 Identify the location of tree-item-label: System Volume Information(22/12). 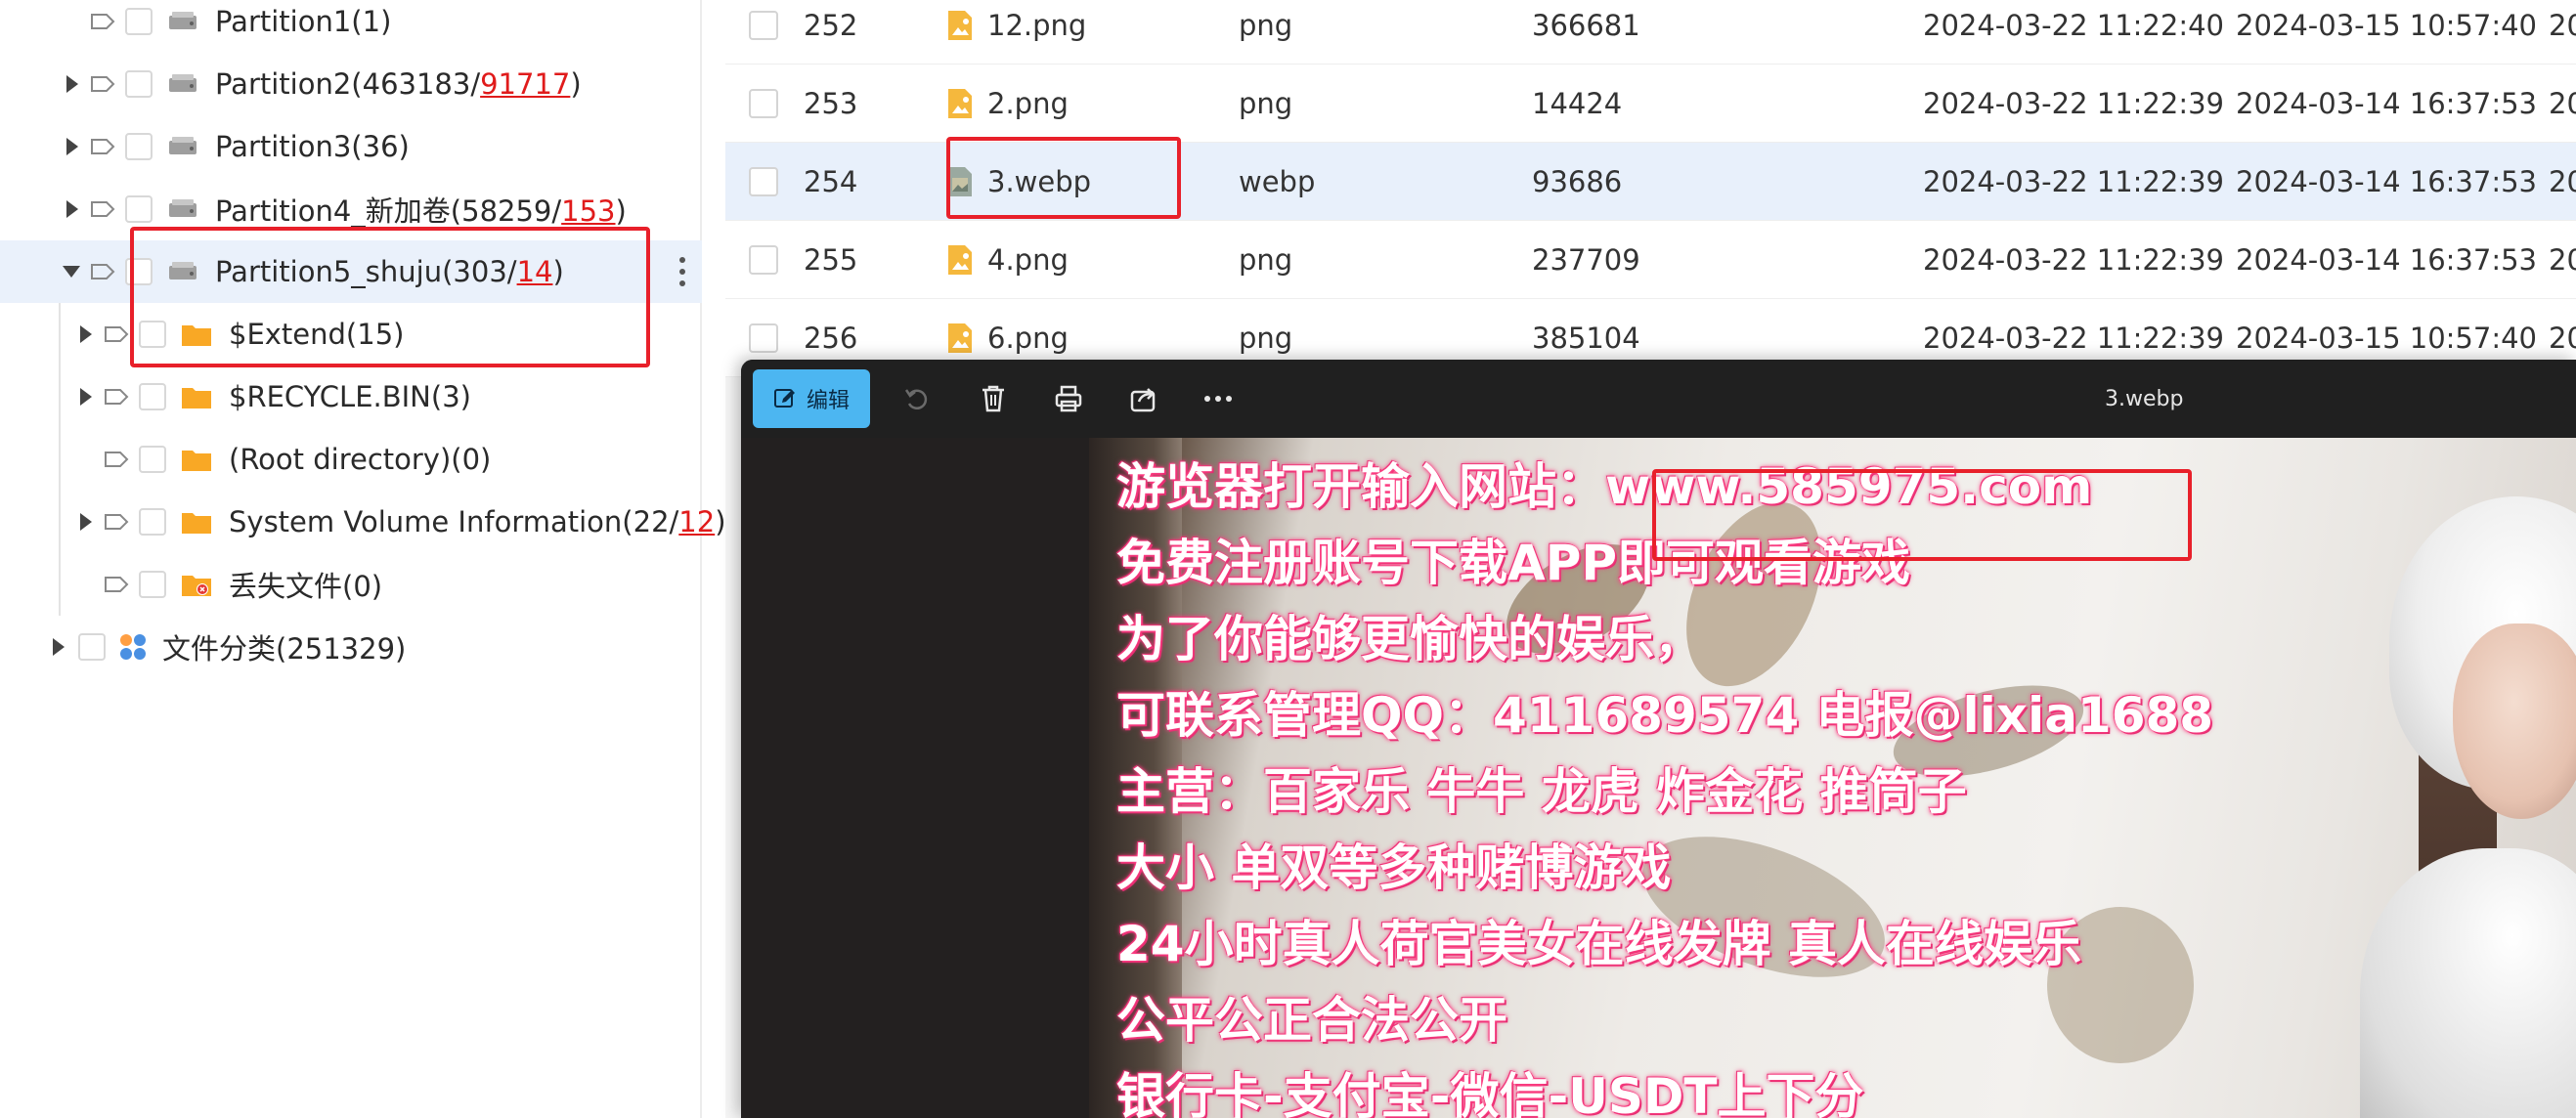
(477, 521).